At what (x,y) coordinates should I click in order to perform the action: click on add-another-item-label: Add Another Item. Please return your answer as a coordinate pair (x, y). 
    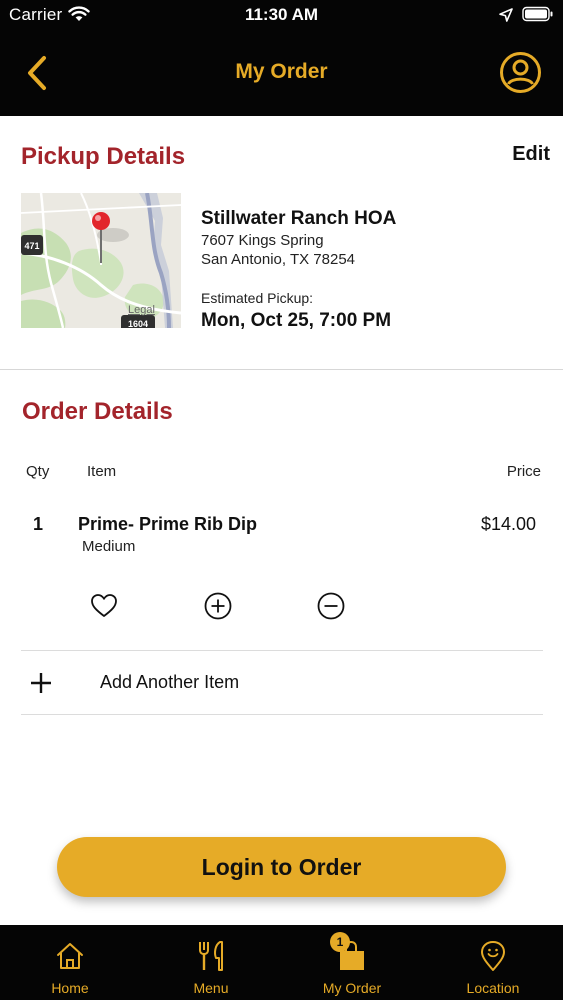
    Looking at the image, I should click on (170, 682).